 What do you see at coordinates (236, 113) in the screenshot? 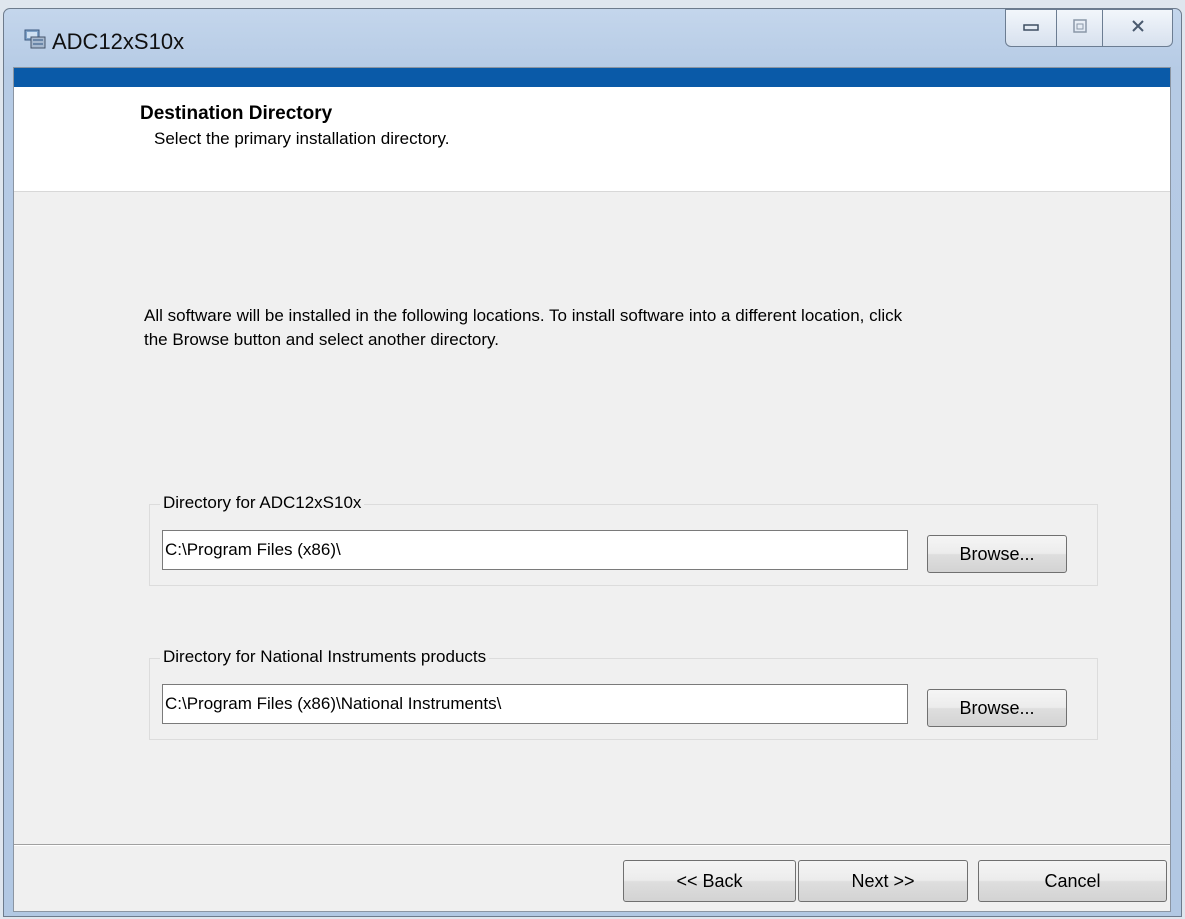
I see `page-title: Destination Directory` at bounding box center [236, 113].